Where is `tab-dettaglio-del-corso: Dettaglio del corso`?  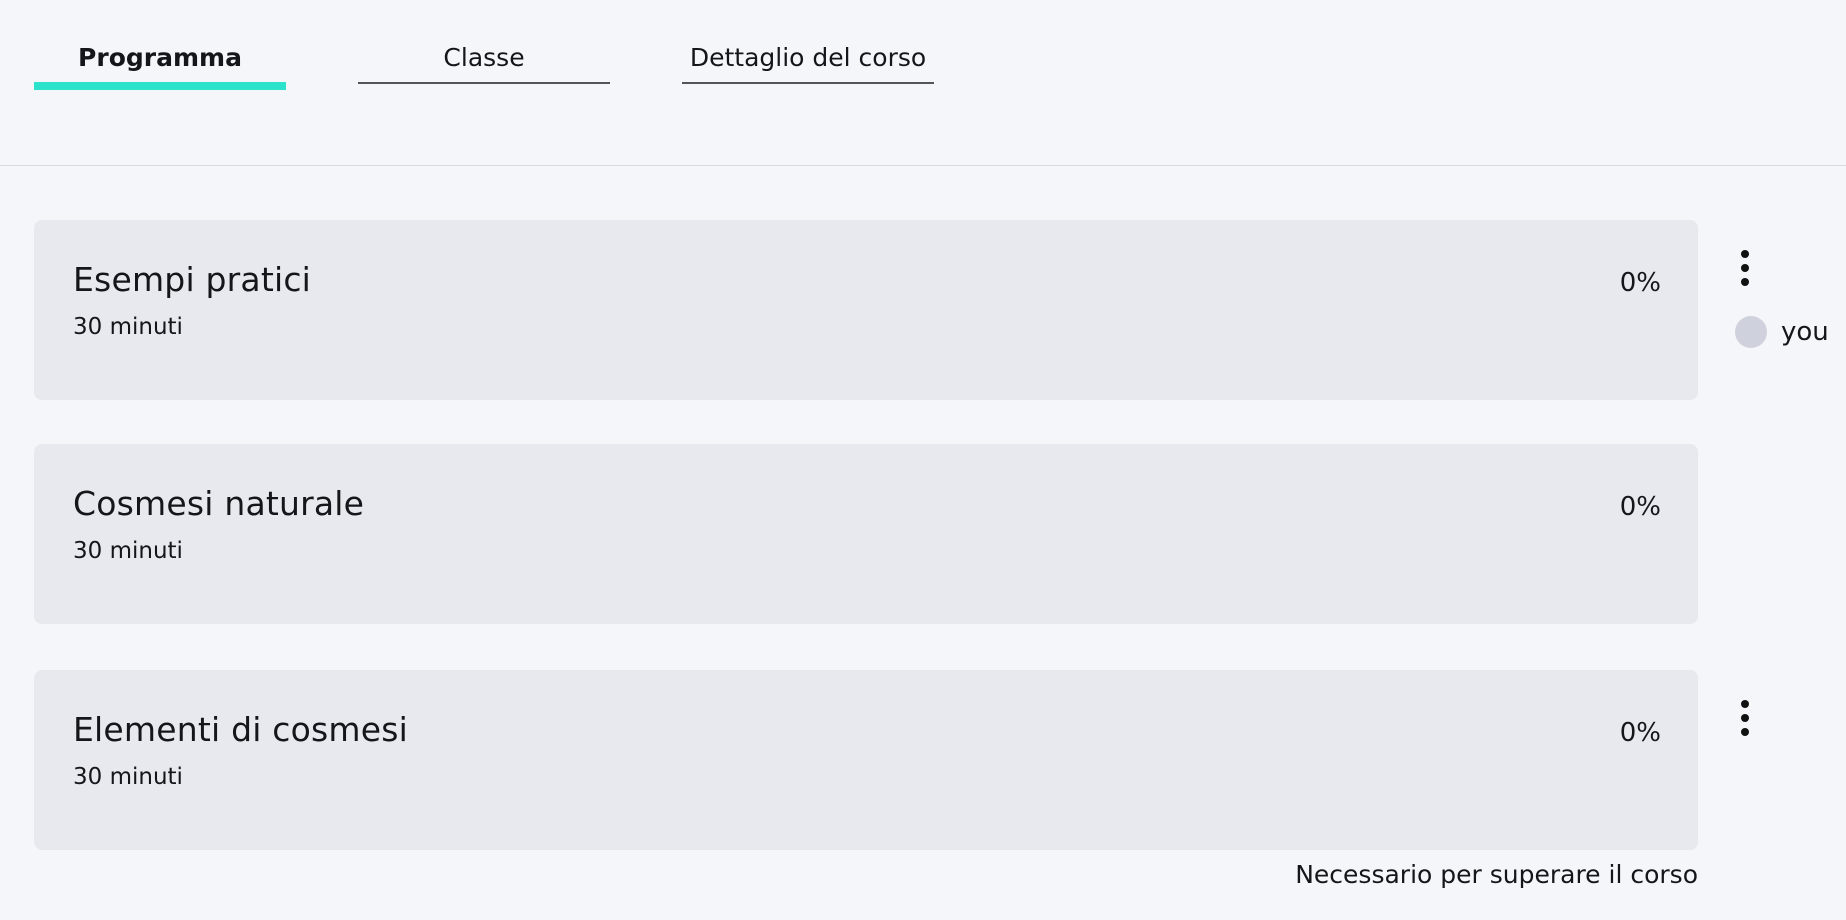 tab-dettaglio-del-corso: Dettaglio del corso is located at coordinates (808, 62).